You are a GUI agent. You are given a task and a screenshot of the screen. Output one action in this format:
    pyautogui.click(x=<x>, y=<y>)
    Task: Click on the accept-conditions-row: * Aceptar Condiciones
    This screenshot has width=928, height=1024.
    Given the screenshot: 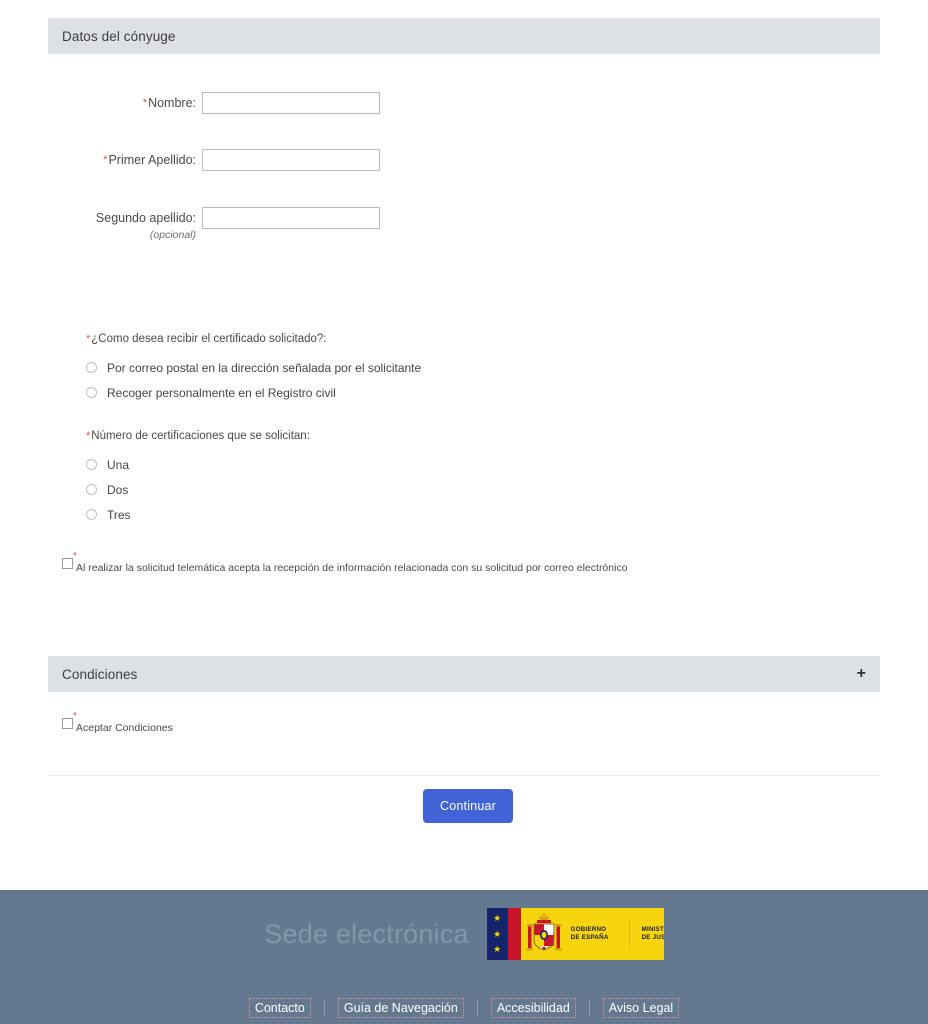 What is the action you would take?
    pyautogui.click(x=117, y=723)
    